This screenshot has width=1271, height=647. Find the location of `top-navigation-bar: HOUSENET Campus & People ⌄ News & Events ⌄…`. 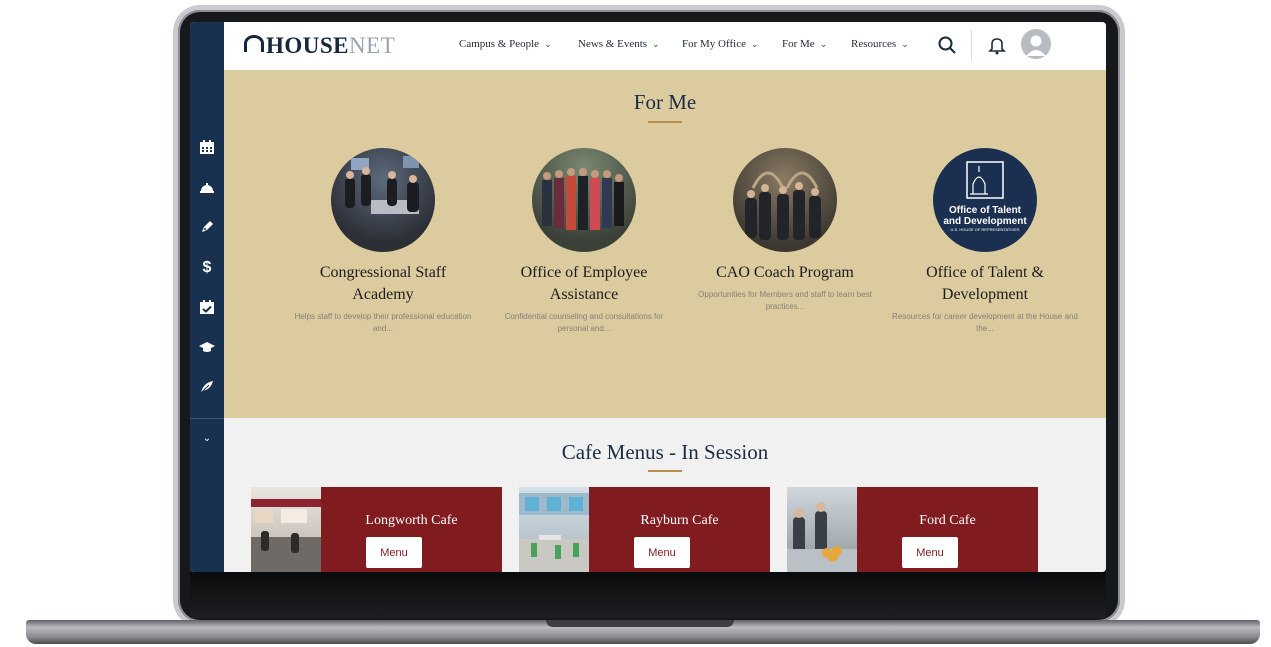

top-navigation-bar: HOUSENET Campus & People ⌄ News & Events ⌄… is located at coordinates (665, 46).